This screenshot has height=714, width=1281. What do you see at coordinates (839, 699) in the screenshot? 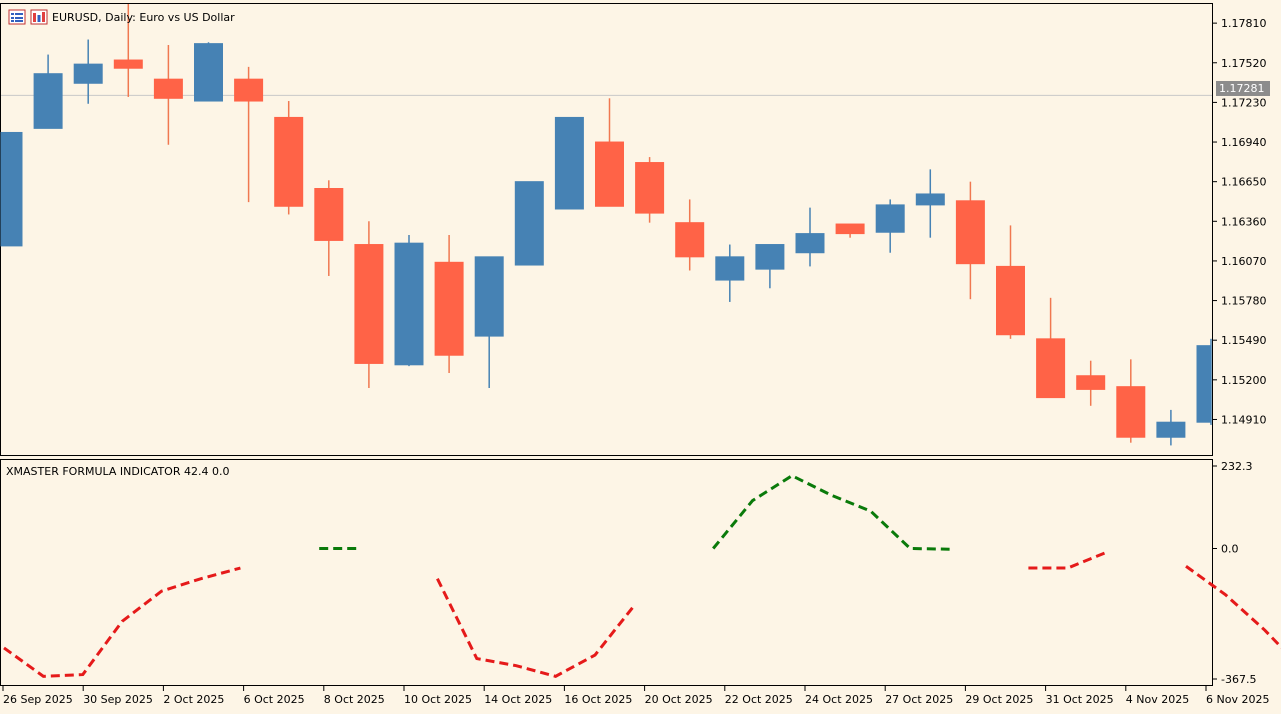
I see `date-axis-label: 24 Oct 2025` at bounding box center [839, 699].